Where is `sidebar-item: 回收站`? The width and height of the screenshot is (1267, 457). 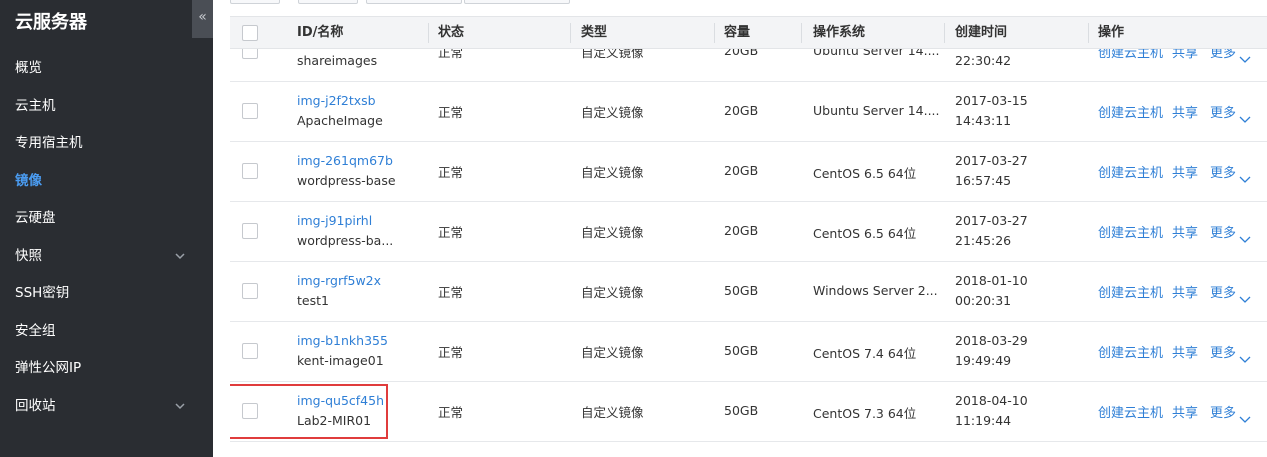
sidebar-item: 回收站 is located at coordinates (106, 407).